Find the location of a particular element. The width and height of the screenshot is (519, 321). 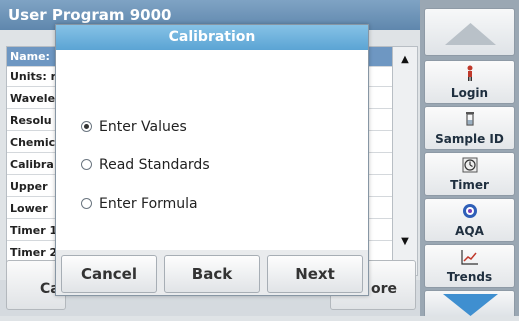

footer-more-label: ore is located at coordinates (384, 289).